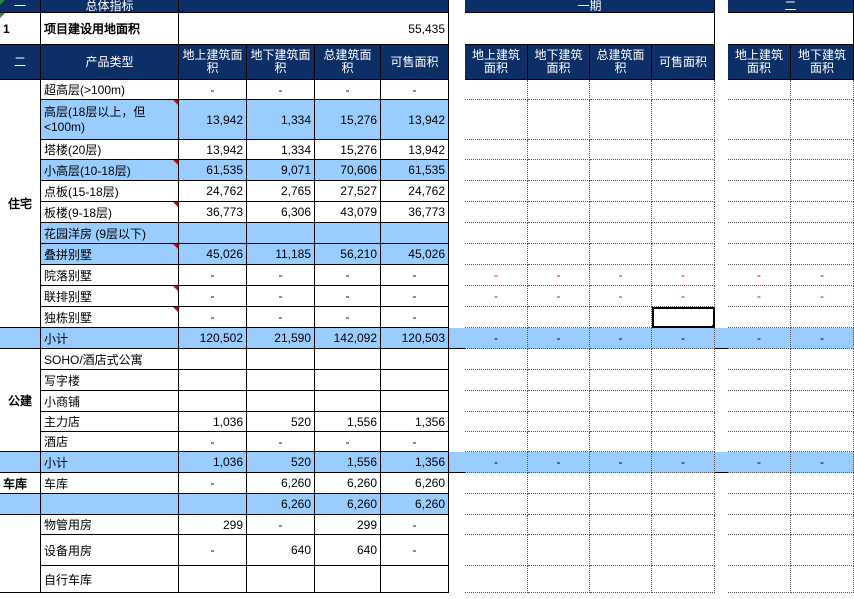 The image size is (854, 599). Describe the element at coordinates (213, 525) in the screenshot. I see `value-row-20-col-0: 299` at that location.